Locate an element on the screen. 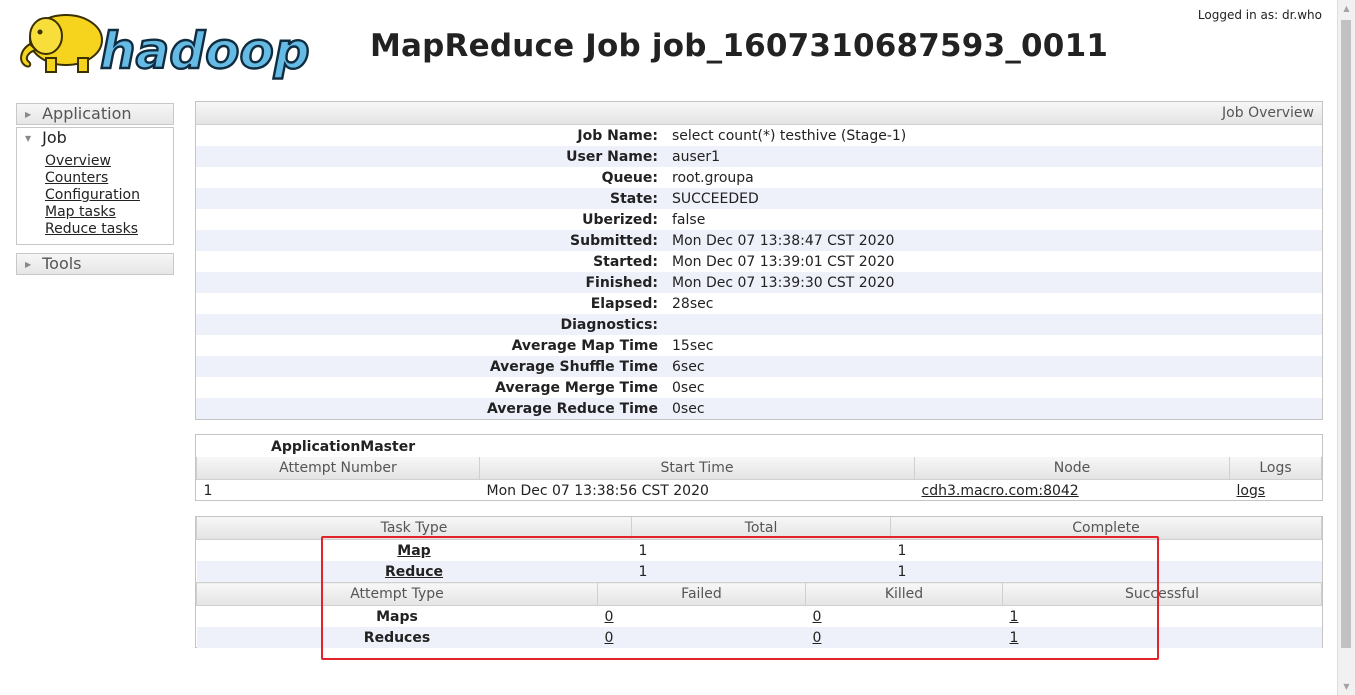 This screenshot has height=695, width=1355. overview-value: 6sec is located at coordinates (688, 366).